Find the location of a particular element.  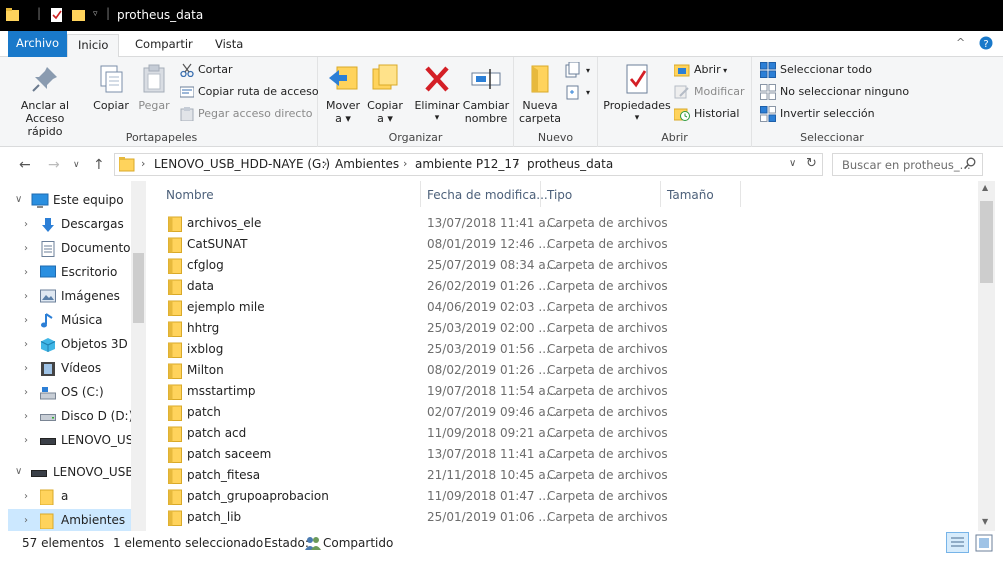

history-button: Historial is located at coordinates (706, 114).